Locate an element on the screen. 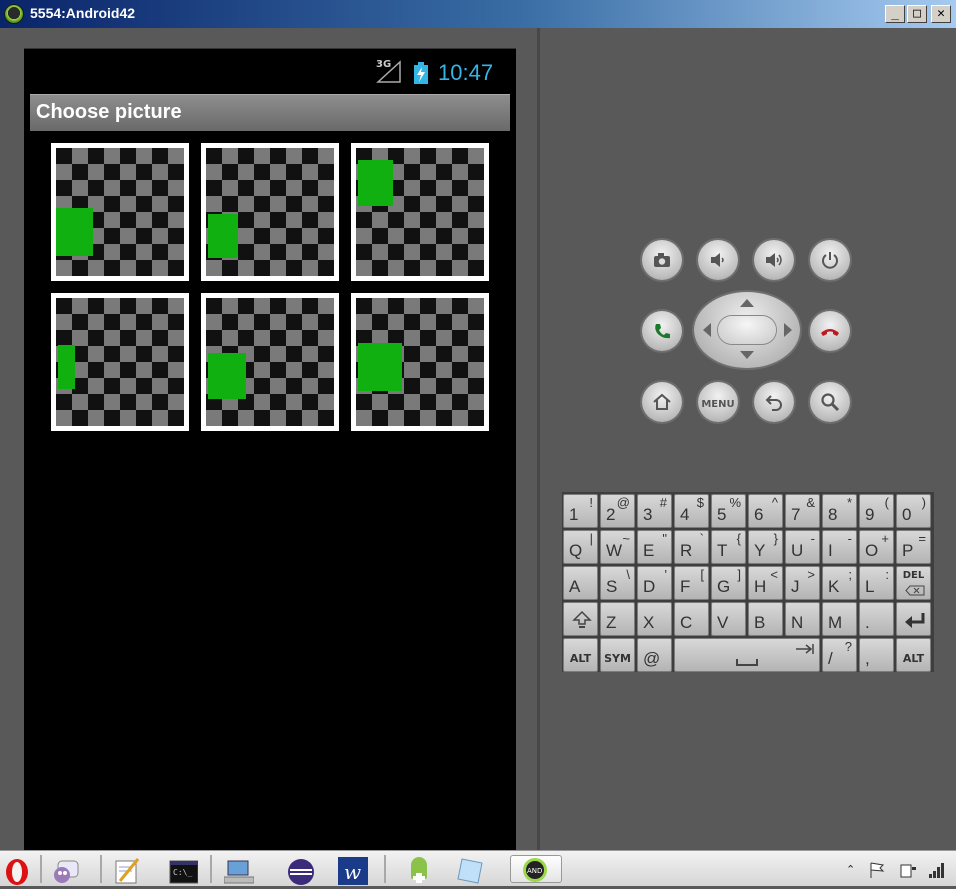  key-c: C is located at coordinates (691, 619).